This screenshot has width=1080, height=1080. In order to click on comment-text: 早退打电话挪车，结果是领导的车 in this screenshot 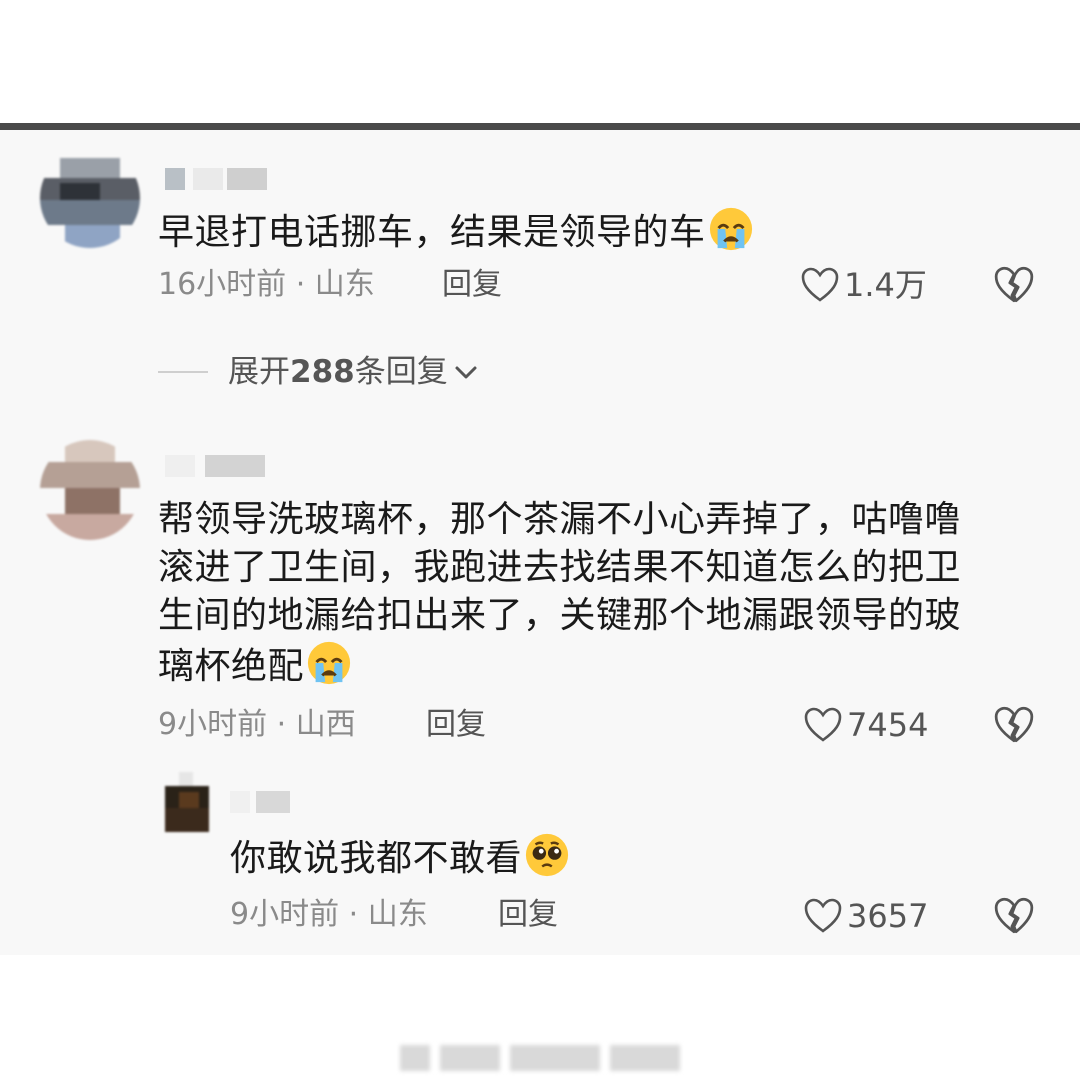, I will do `click(456, 231)`.